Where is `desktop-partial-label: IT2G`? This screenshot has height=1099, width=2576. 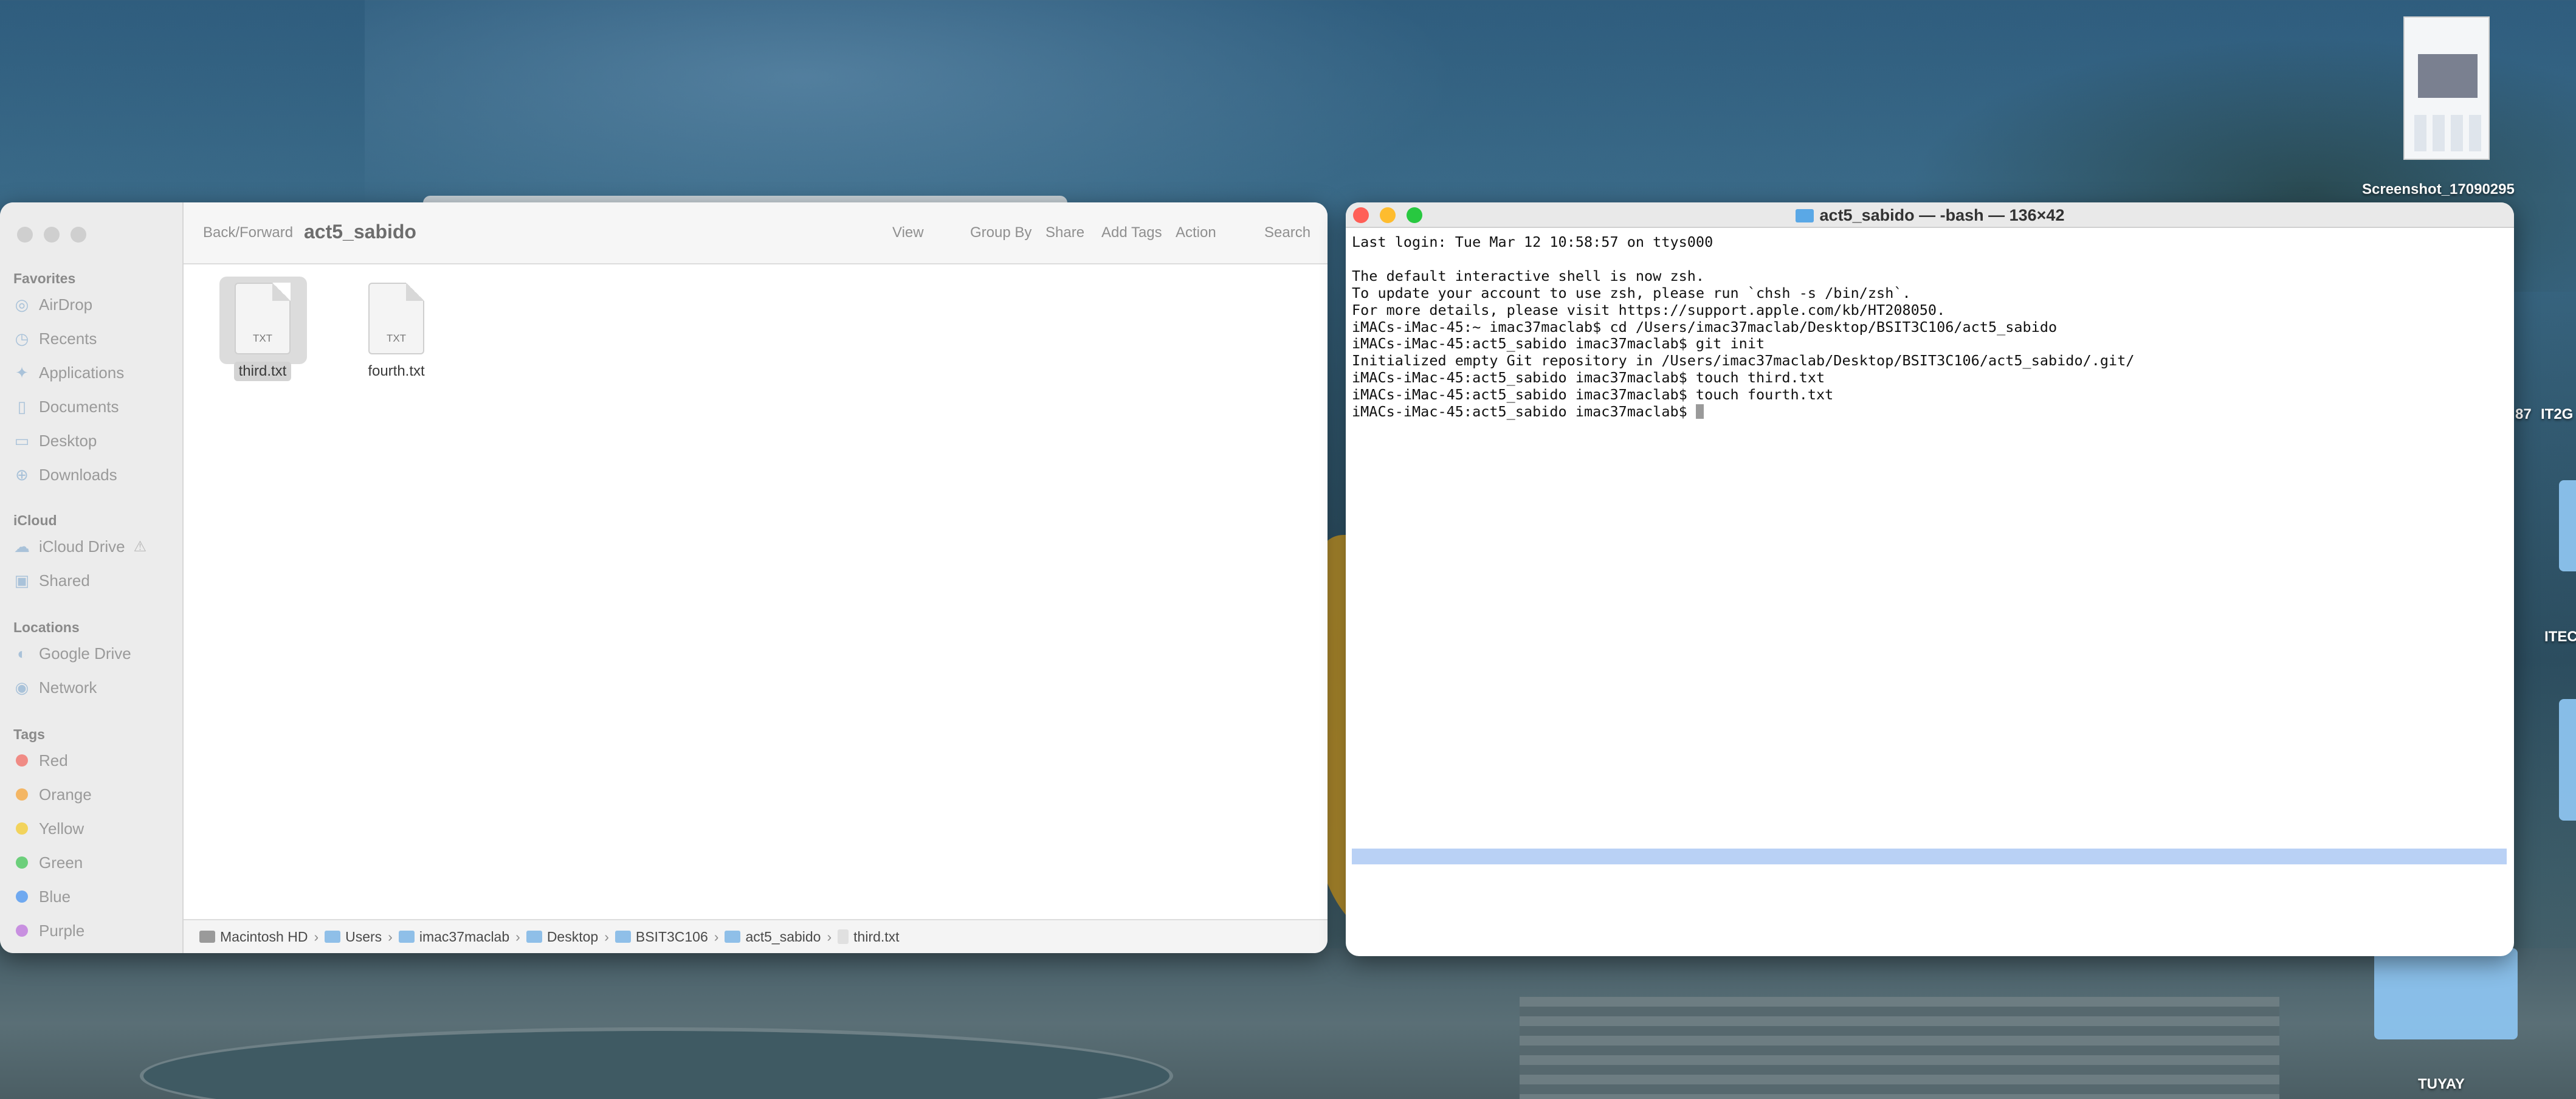 desktop-partial-label: IT2G is located at coordinates (2557, 414).